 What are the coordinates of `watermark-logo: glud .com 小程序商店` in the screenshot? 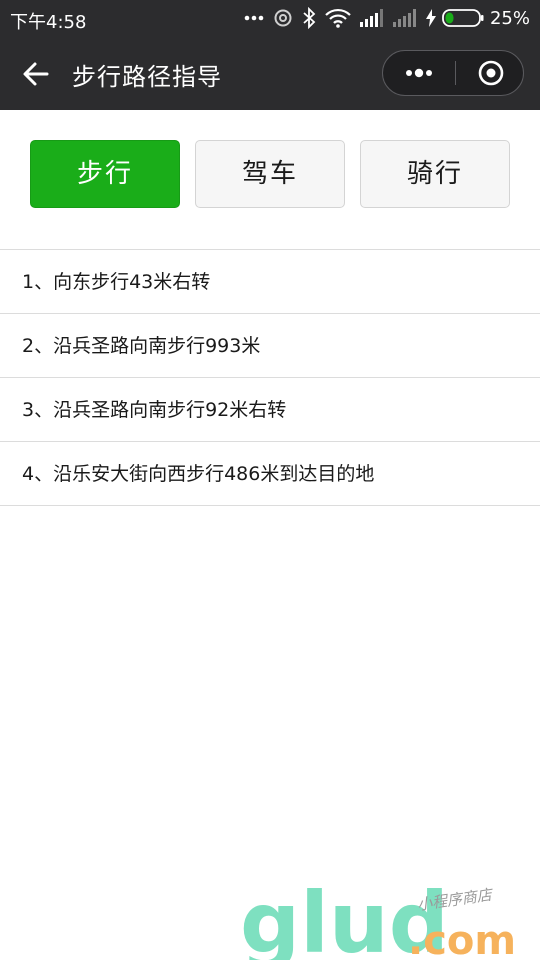 It's located at (378, 920).